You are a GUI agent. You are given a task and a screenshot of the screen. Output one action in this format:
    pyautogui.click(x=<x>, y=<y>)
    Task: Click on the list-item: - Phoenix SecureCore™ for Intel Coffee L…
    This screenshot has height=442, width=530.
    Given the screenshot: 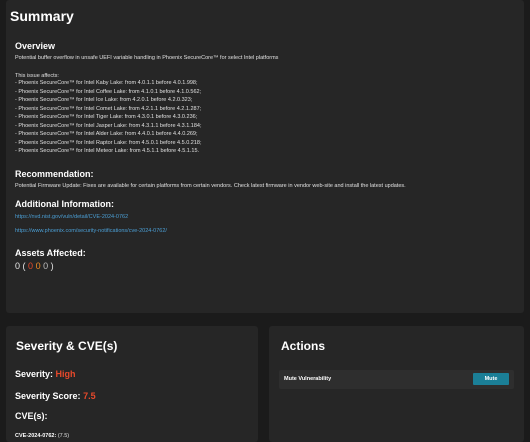 What is the action you would take?
    pyautogui.click(x=108, y=91)
    